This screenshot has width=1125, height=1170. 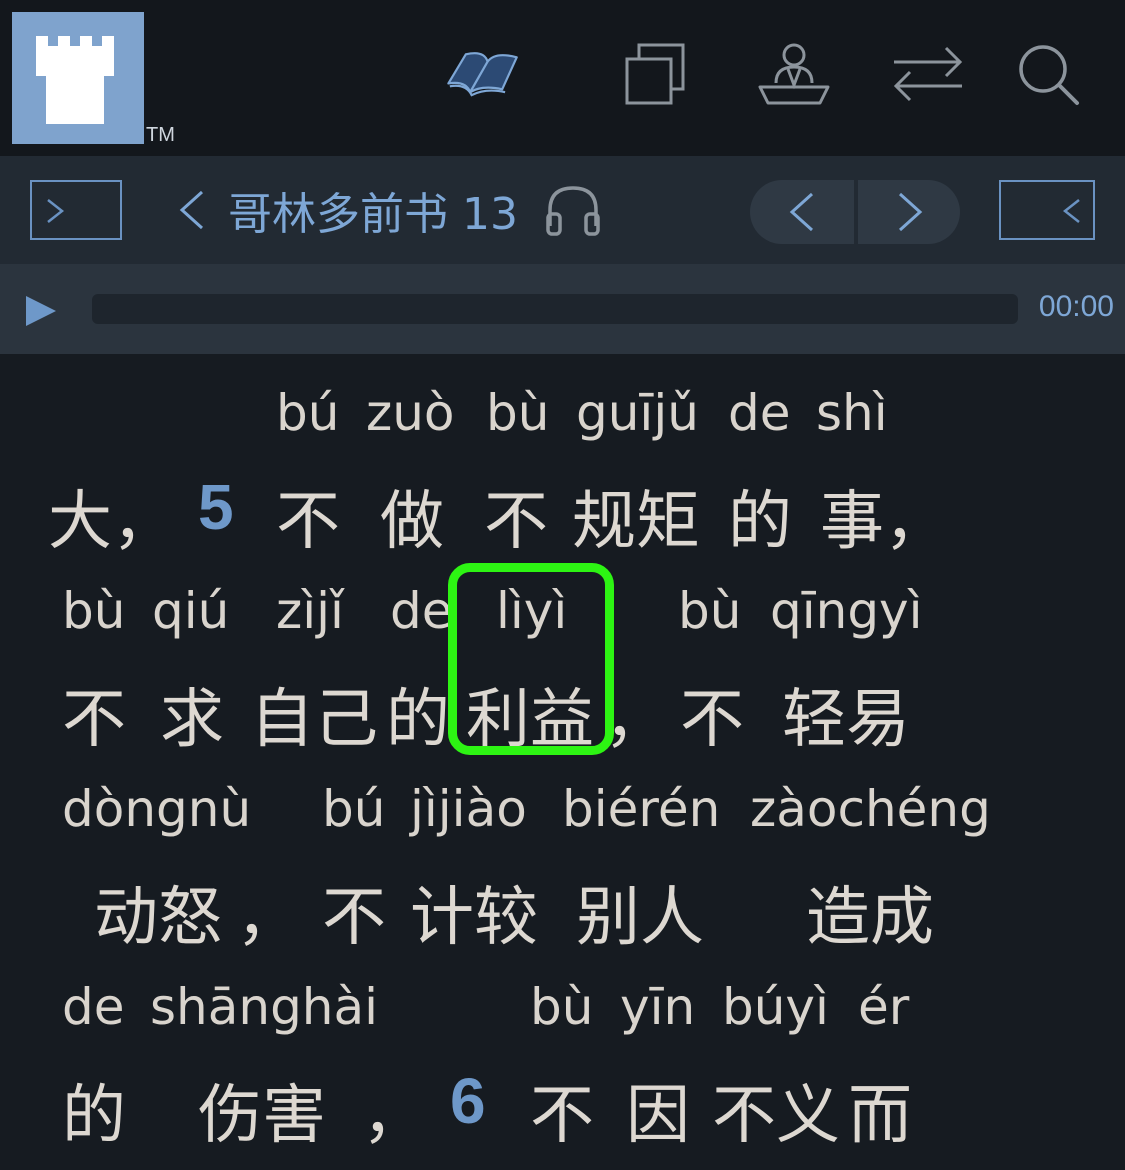 What do you see at coordinates (468, 809) in the screenshot?
I see `pinyin-word: jìjiào` at bounding box center [468, 809].